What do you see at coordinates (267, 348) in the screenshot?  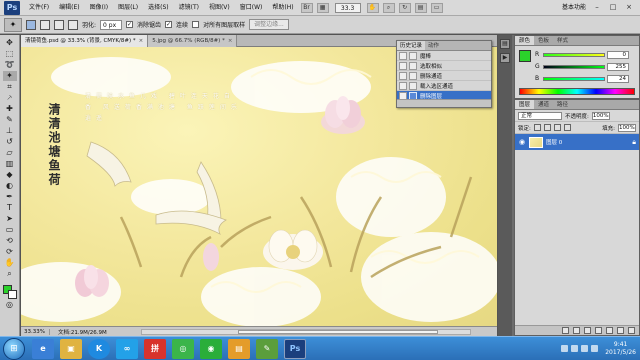 I see `paint-icon: ✎` at bounding box center [267, 348].